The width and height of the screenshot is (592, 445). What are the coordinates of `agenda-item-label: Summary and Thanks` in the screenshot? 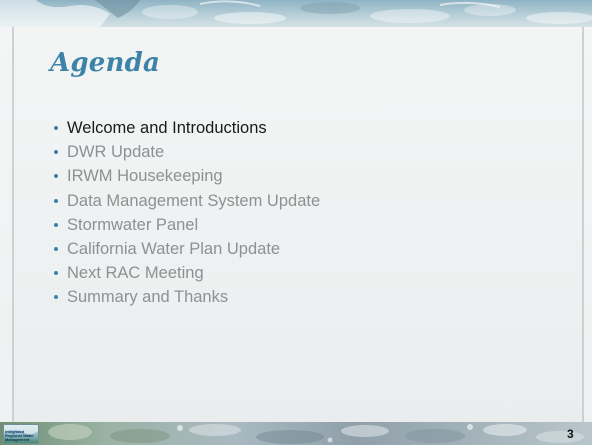 It's located at (148, 297).